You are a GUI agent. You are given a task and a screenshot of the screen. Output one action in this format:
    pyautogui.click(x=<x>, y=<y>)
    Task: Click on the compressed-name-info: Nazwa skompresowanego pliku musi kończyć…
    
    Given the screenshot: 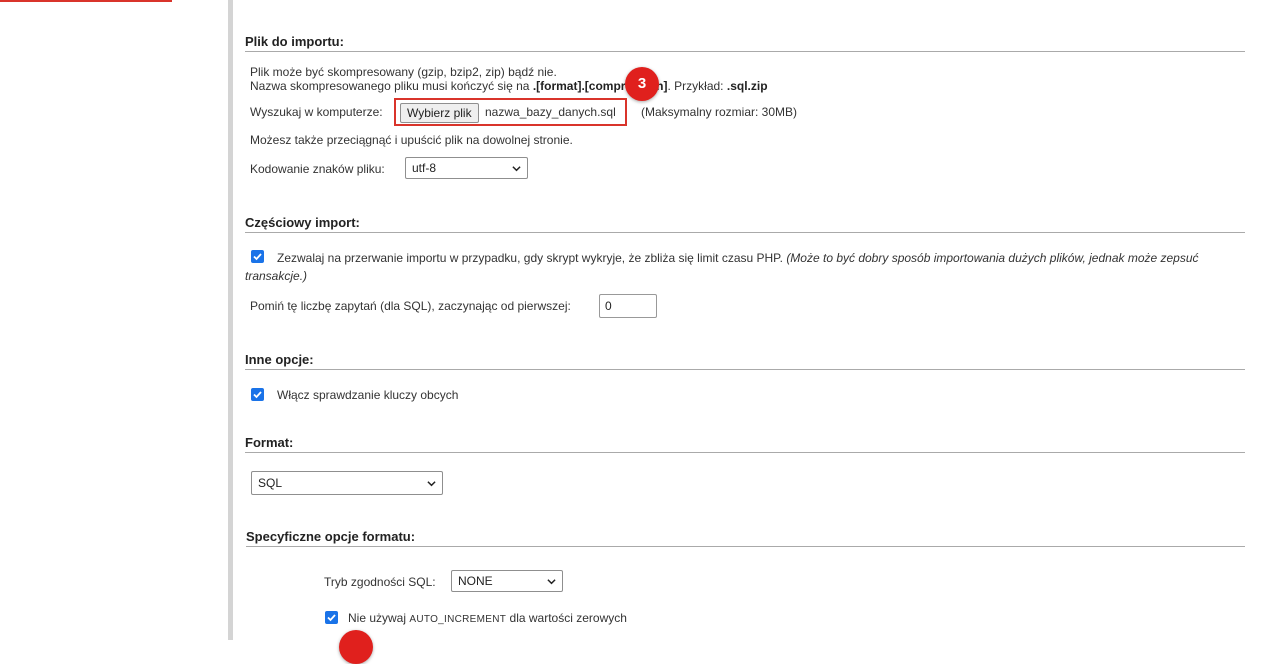 What is the action you would take?
    pyautogui.click(x=509, y=86)
    